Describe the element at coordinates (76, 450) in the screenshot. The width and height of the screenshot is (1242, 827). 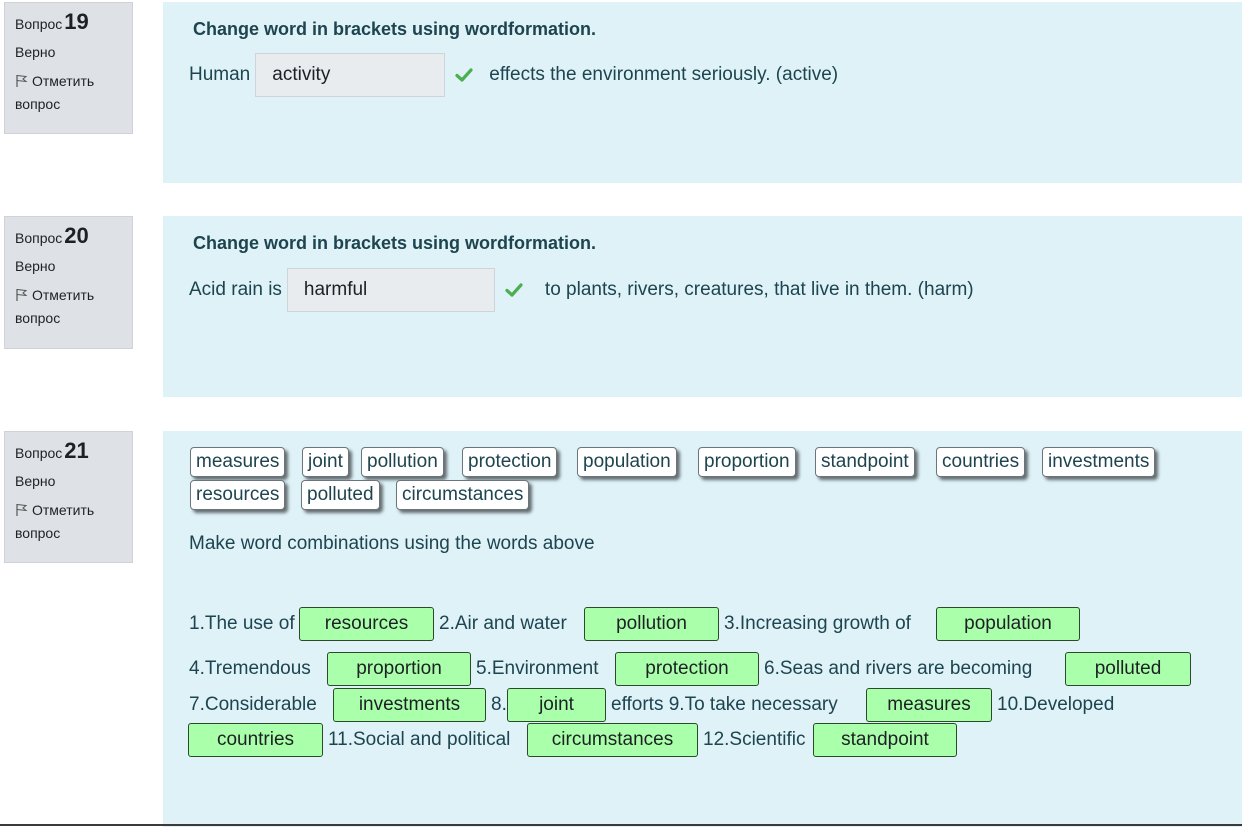
I see `question-number: 21` at that location.